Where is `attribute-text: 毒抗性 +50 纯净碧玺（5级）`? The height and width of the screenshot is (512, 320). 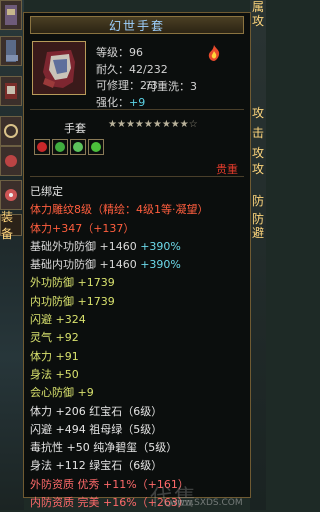
attribute-text: 毒抗性 +50 纯净碧玺（5级） is located at coordinates (104, 448).